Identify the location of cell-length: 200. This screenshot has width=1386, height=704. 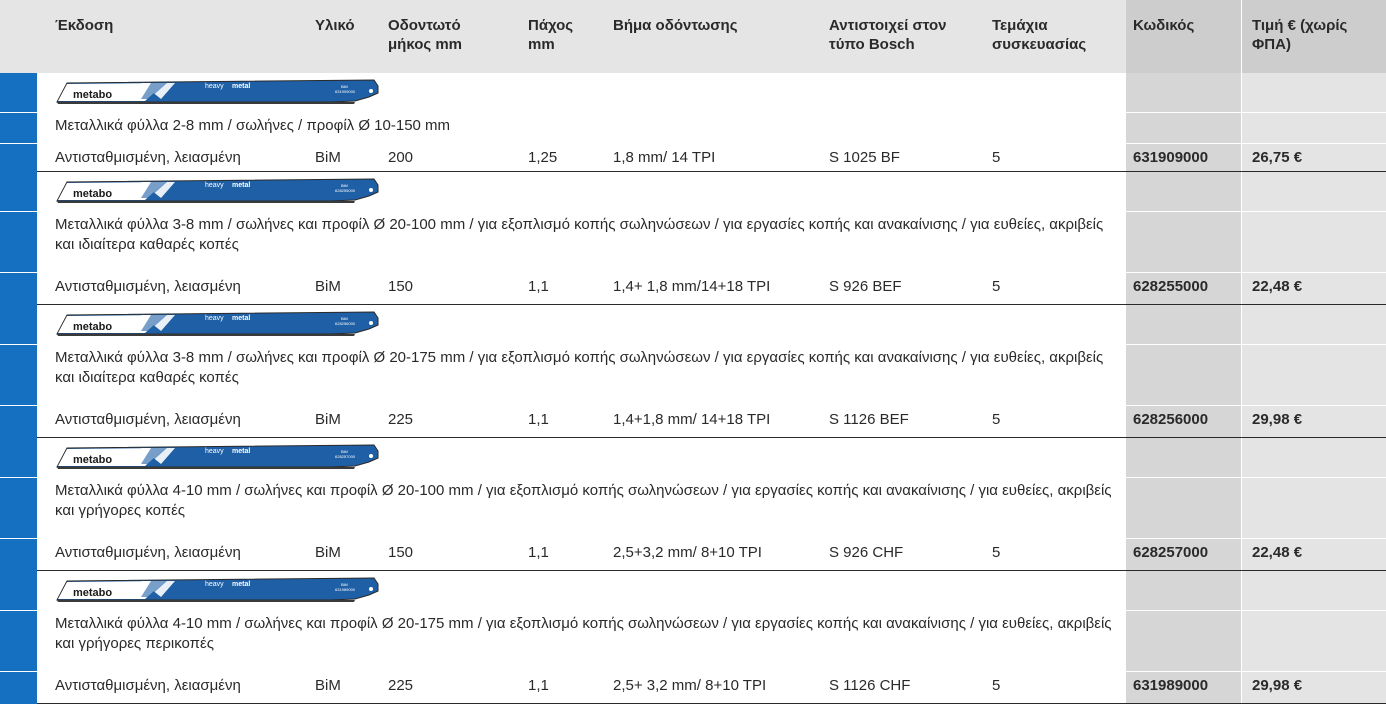
(401, 157).